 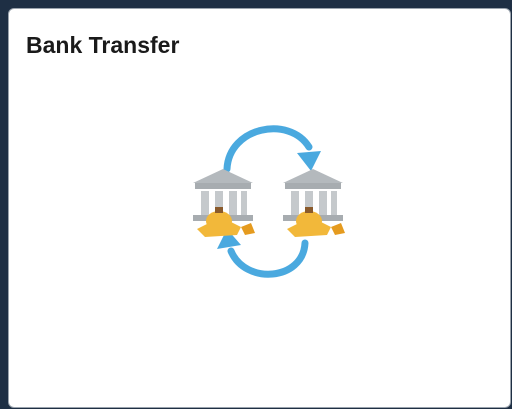 I want to click on transfer-arrow-bottom-icon, so click(x=263, y=253).